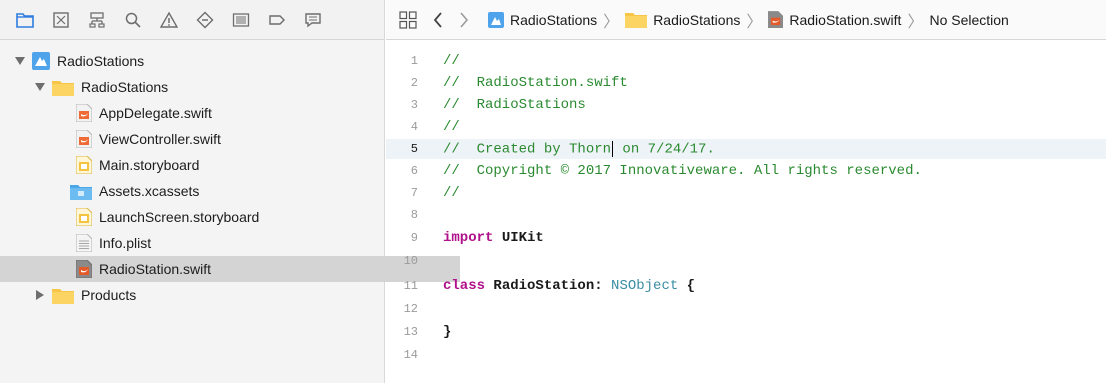 Image resolution: width=1106 pixels, height=383 pixels. What do you see at coordinates (746, 61) in the screenshot?
I see `code-line: 1 //` at bounding box center [746, 61].